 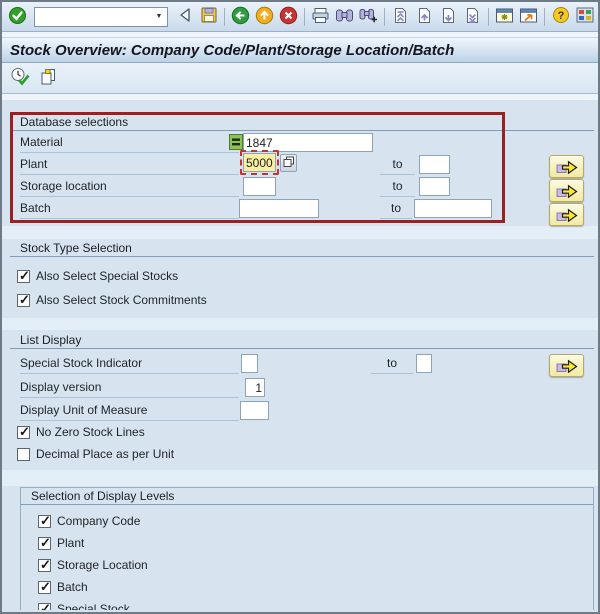 I want to click on special-stock-indicator-from-input, so click(x=249, y=363).